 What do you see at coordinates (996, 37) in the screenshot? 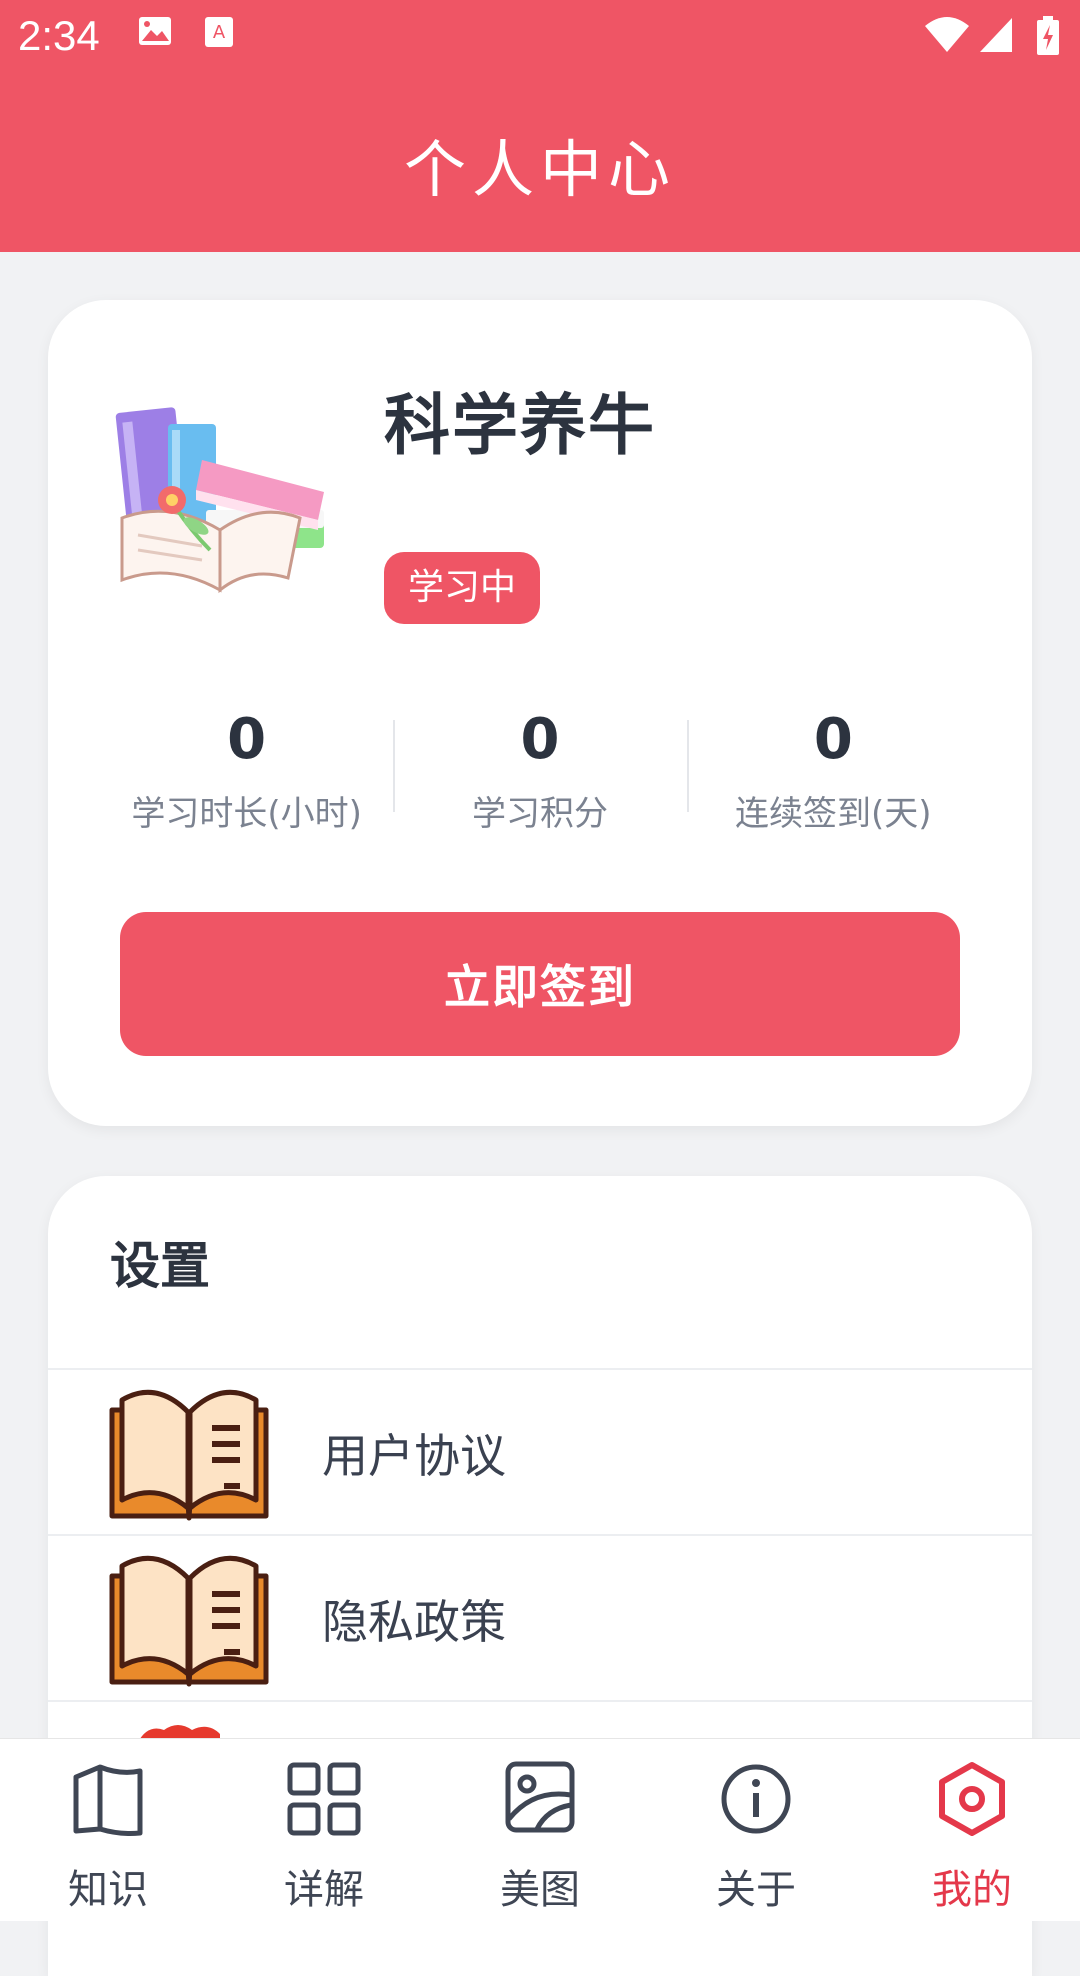
I see `cellular-signal-icon` at bounding box center [996, 37].